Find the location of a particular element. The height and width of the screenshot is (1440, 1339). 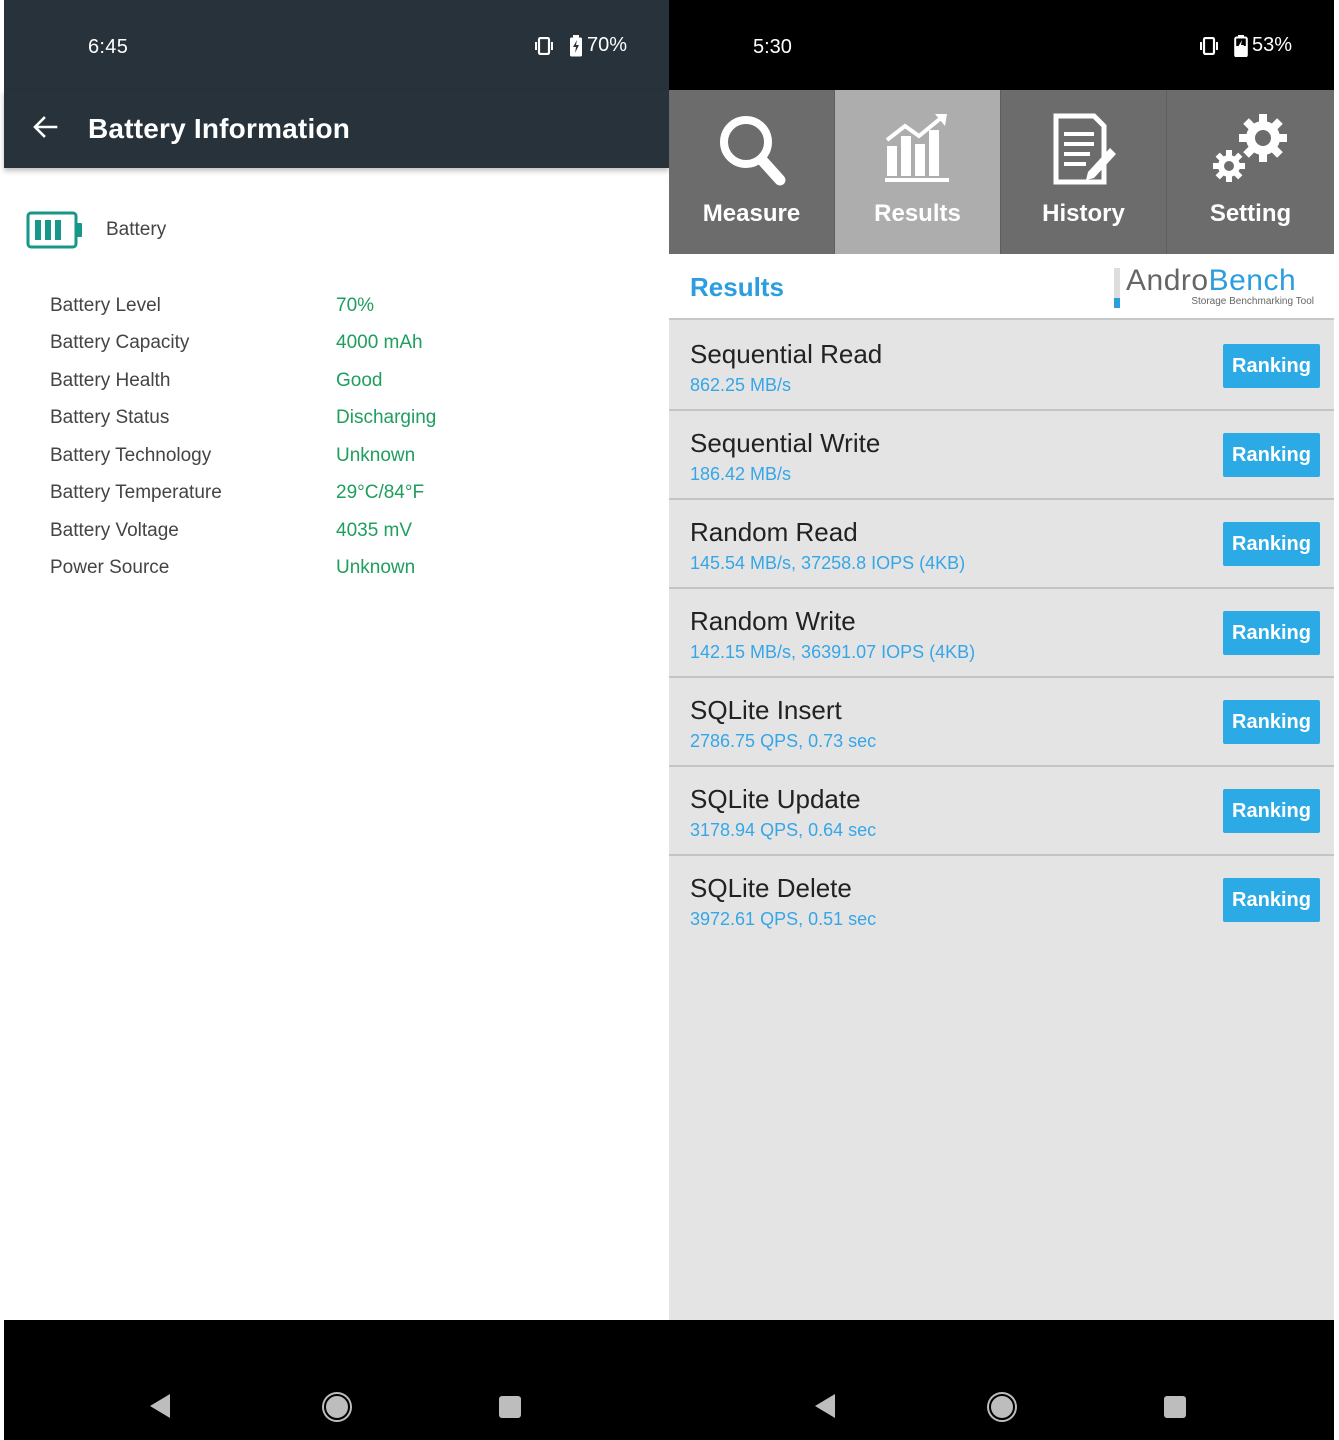

tab-label: History is located at coordinates (1083, 213).